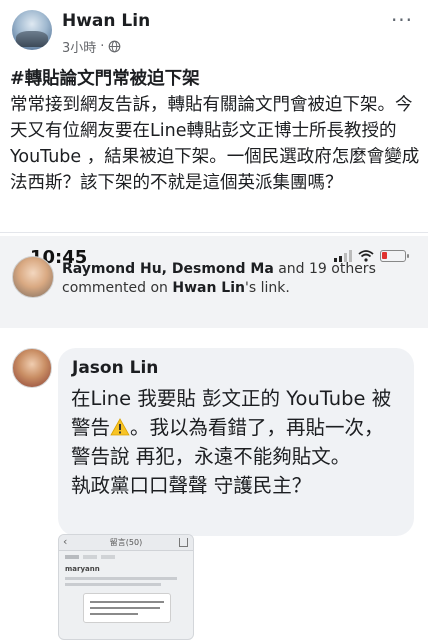  What do you see at coordinates (106, 21) in the screenshot?
I see `author-name: Hwan Lin` at bounding box center [106, 21].